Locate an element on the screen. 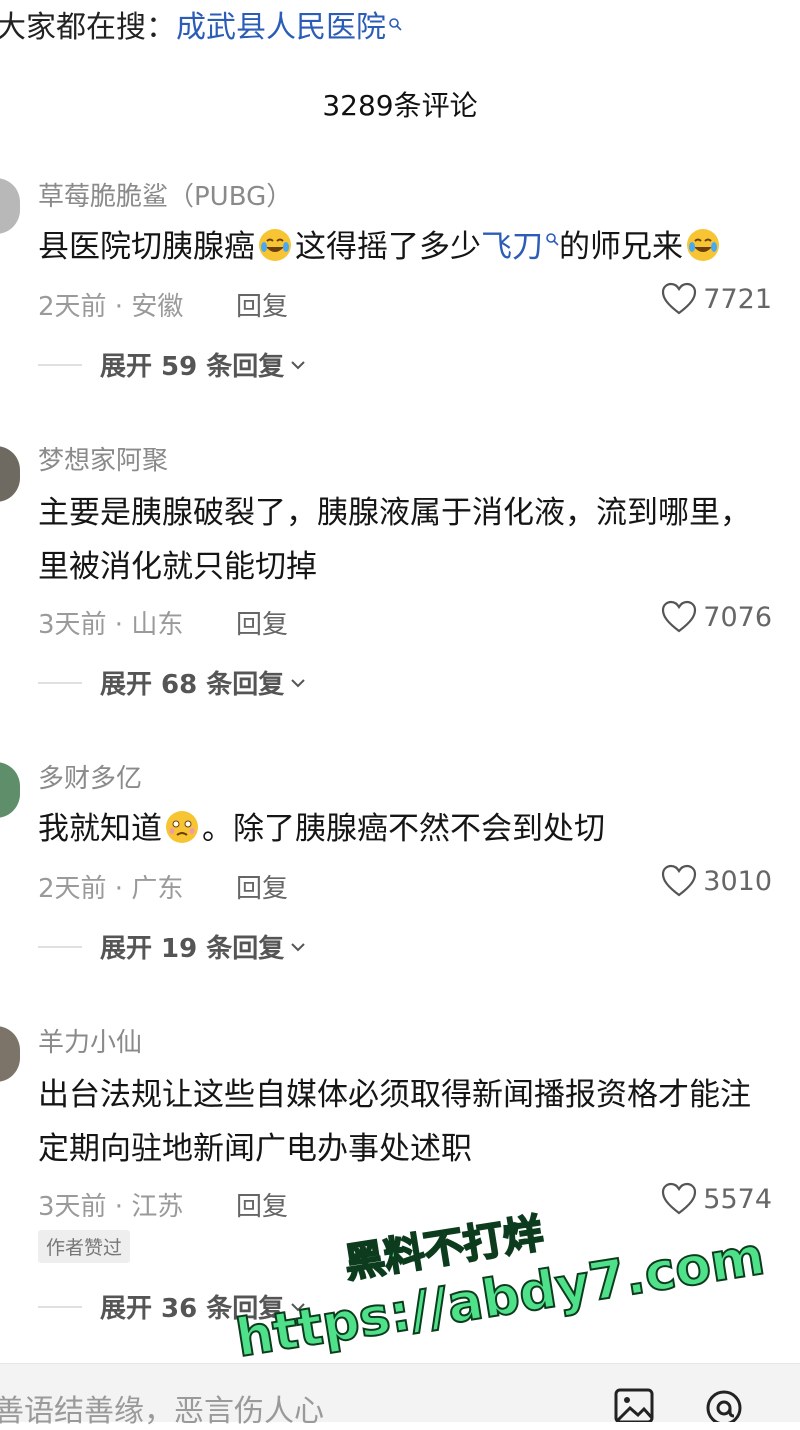 Image resolution: width=800 pixels, height=1430 pixels. expand-replies-button: 展开 19 条回复 is located at coordinates (172, 946).